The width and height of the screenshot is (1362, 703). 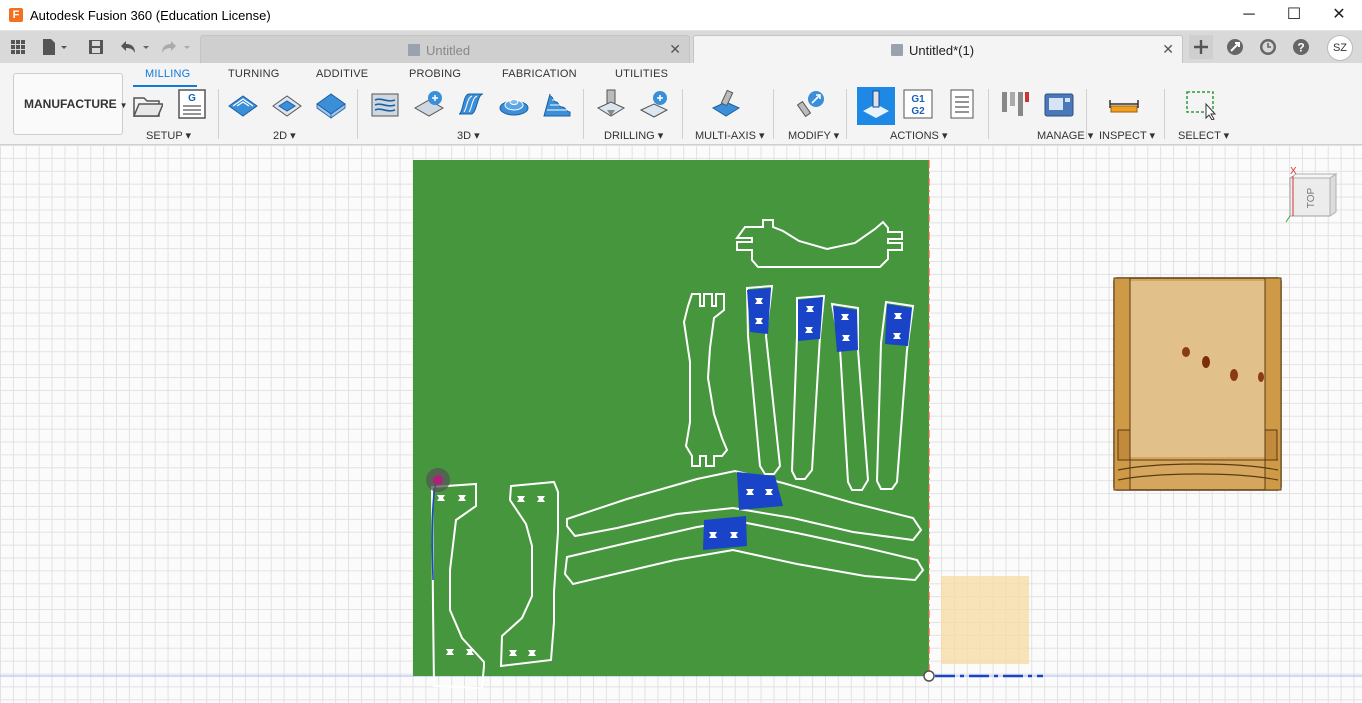 I want to click on new-setup-icon, so click(x=147, y=104).